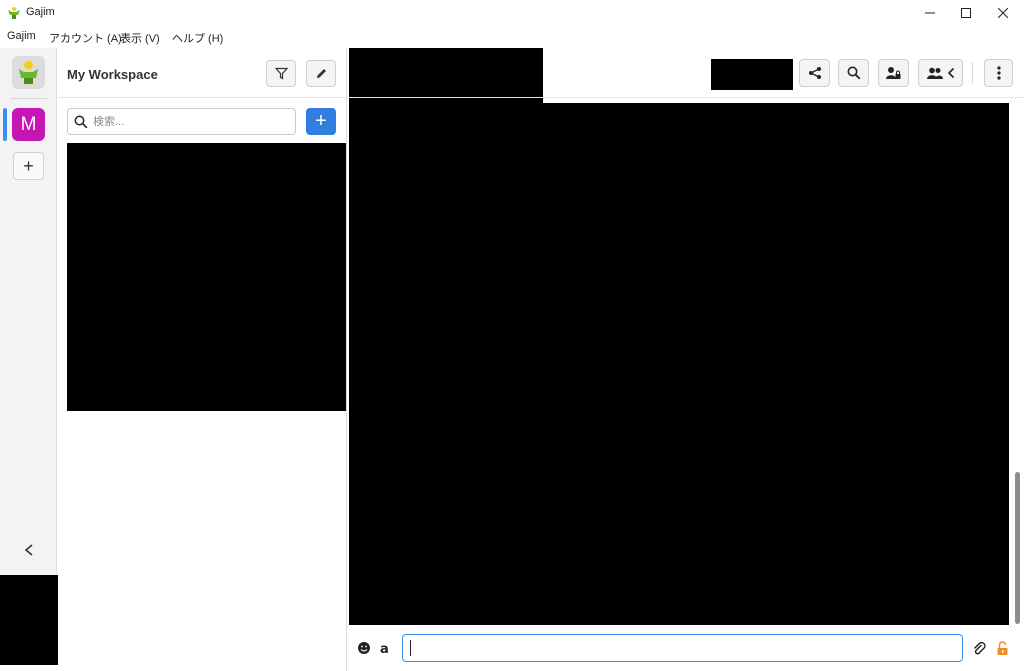  Describe the element at coordinates (321, 121) in the screenshot. I see `start-chat-button: +` at that location.